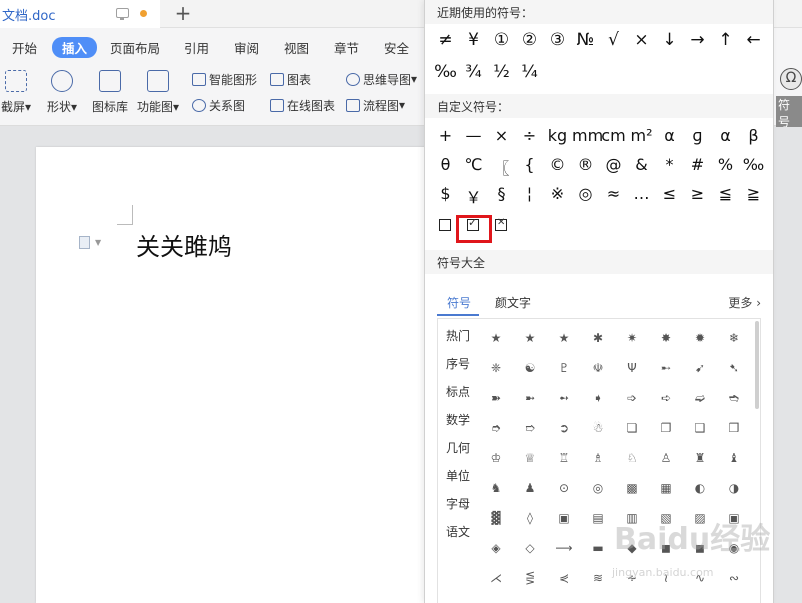  Describe the element at coordinates (598, 398) in the screenshot. I see `library-symbol: ➧` at that location.